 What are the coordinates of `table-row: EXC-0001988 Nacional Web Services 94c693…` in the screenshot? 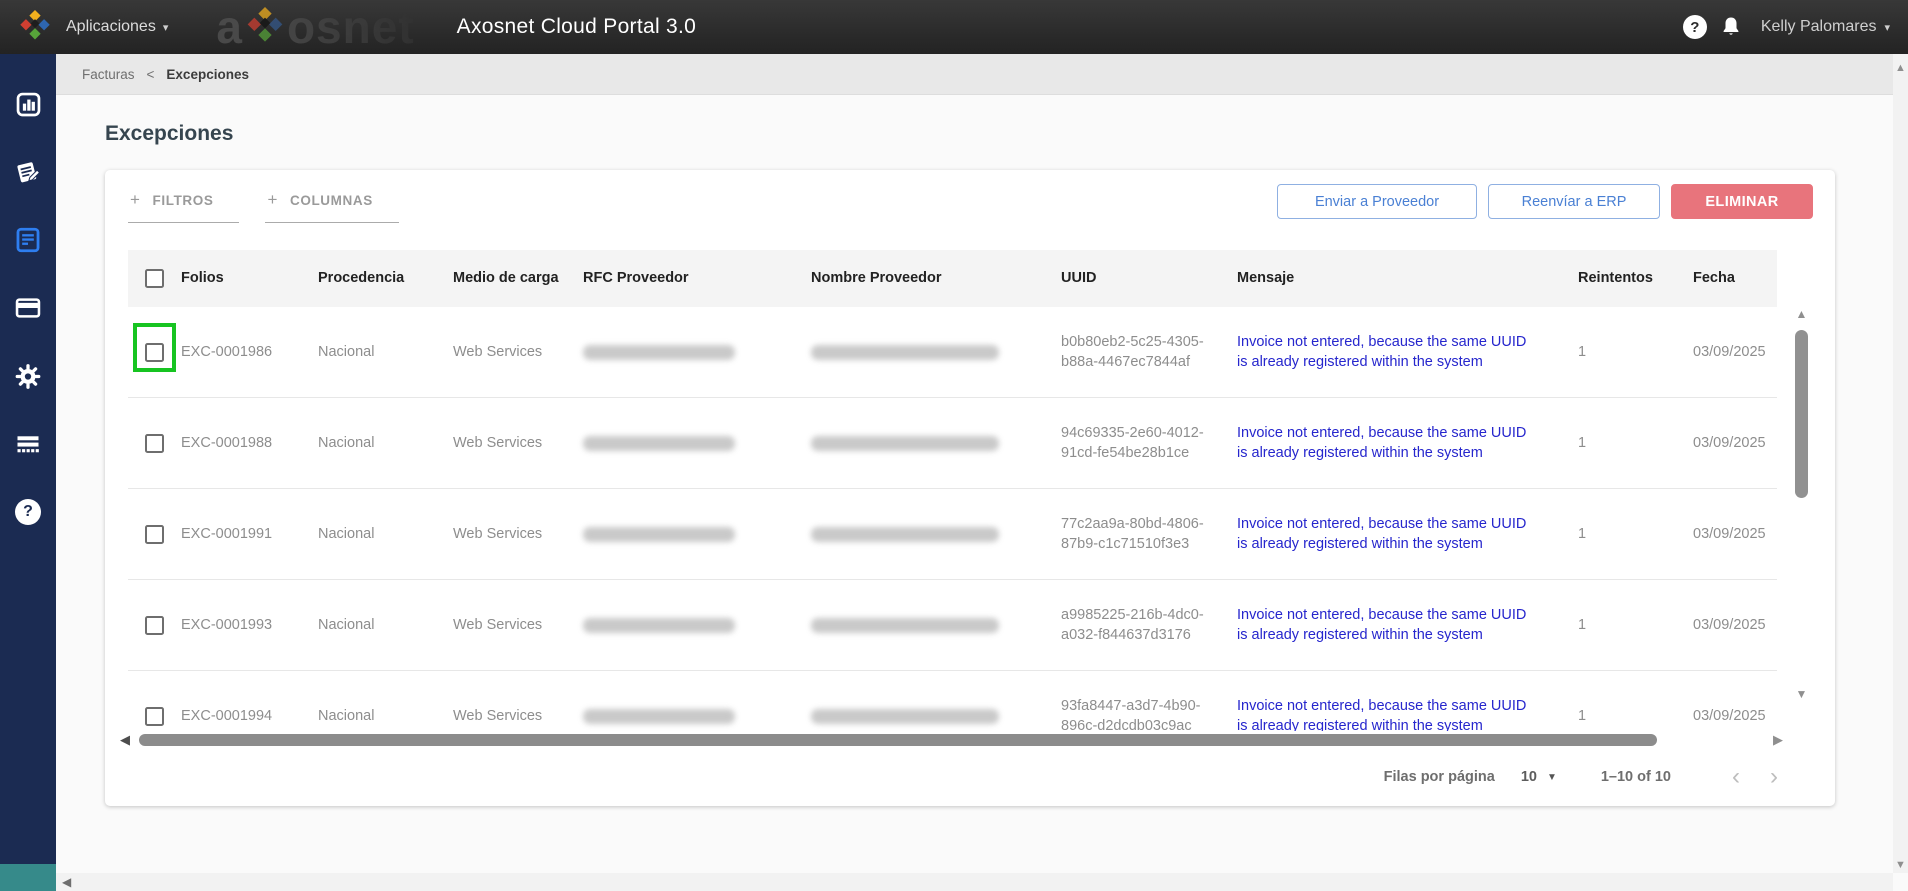 It's located at (952, 443).